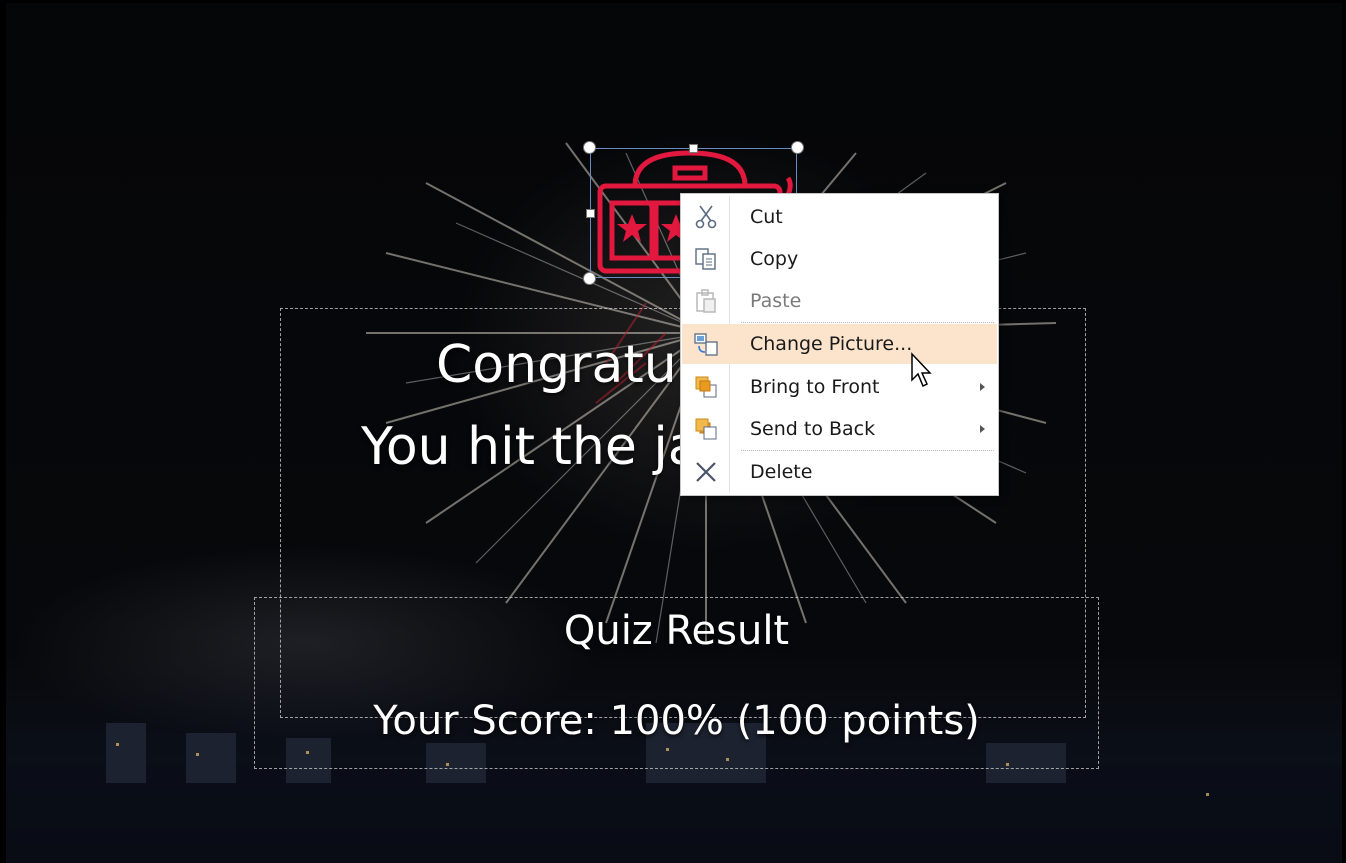  I want to click on menu-item-cut: Cut, so click(839, 217).